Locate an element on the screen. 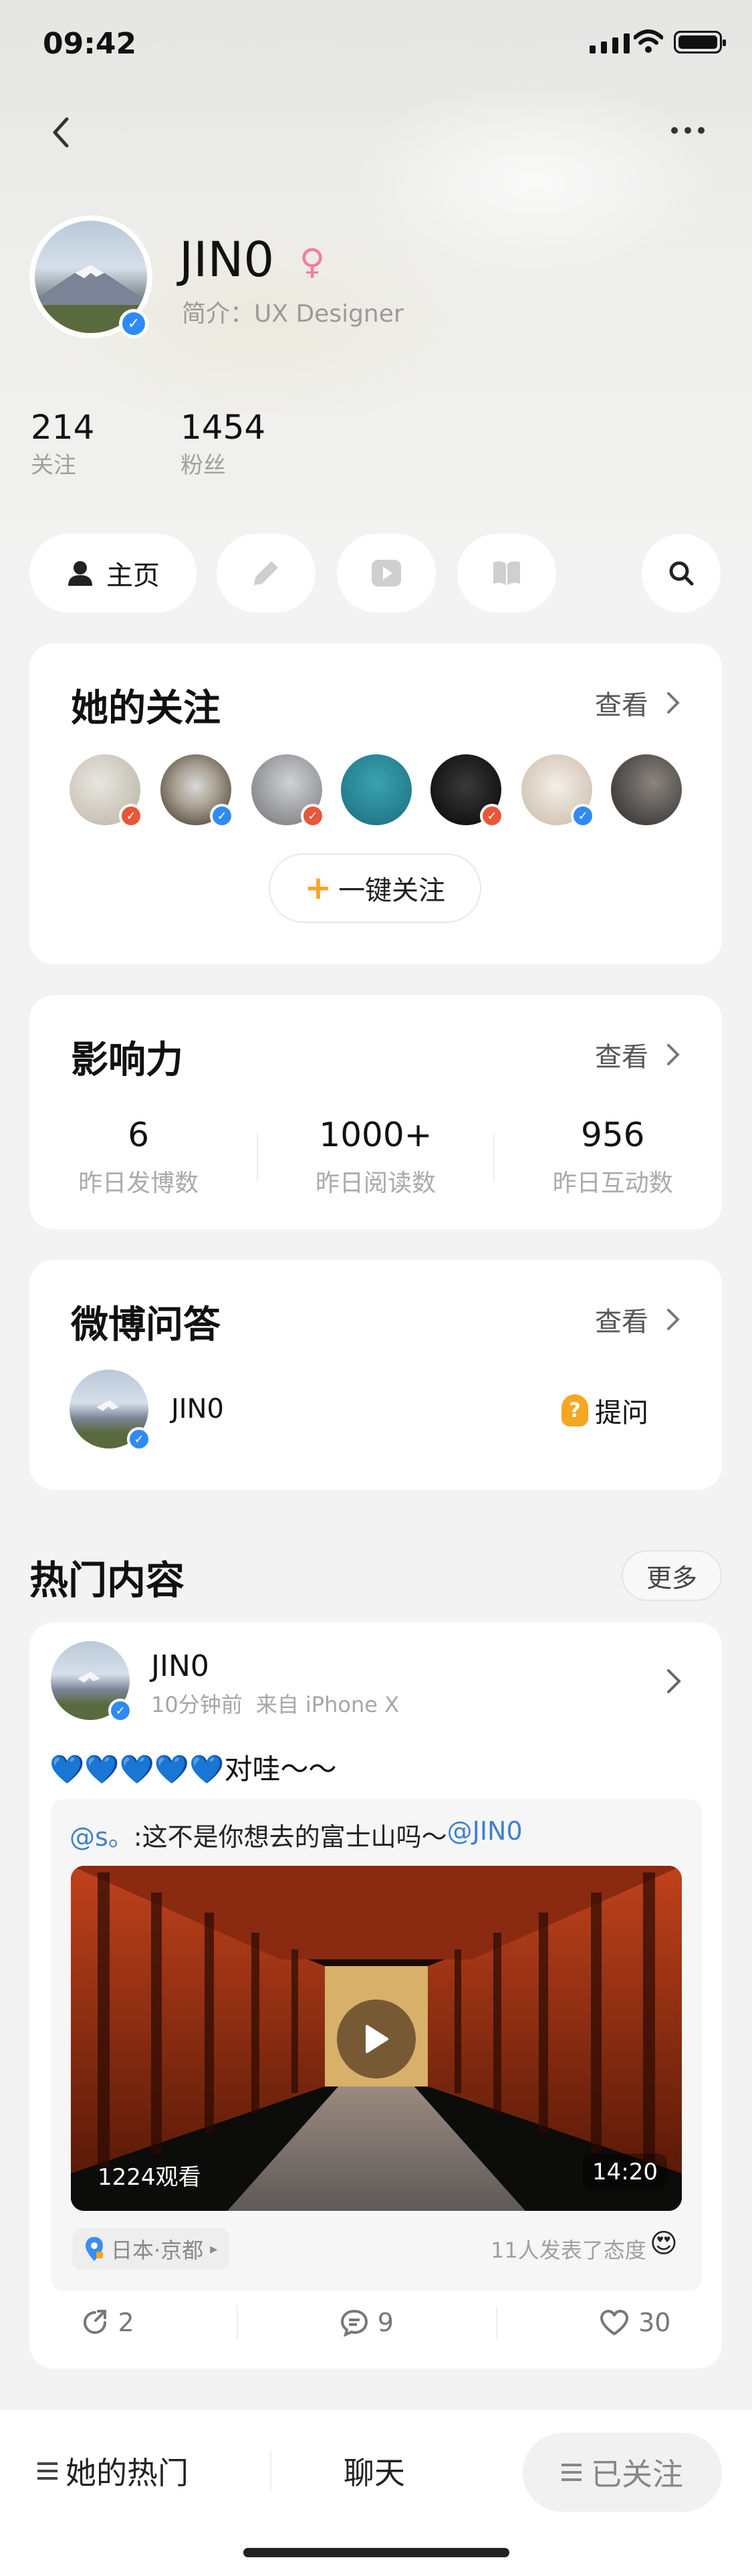 The width and height of the screenshot is (752, 2576). metric-value: 956 is located at coordinates (613, 1134).